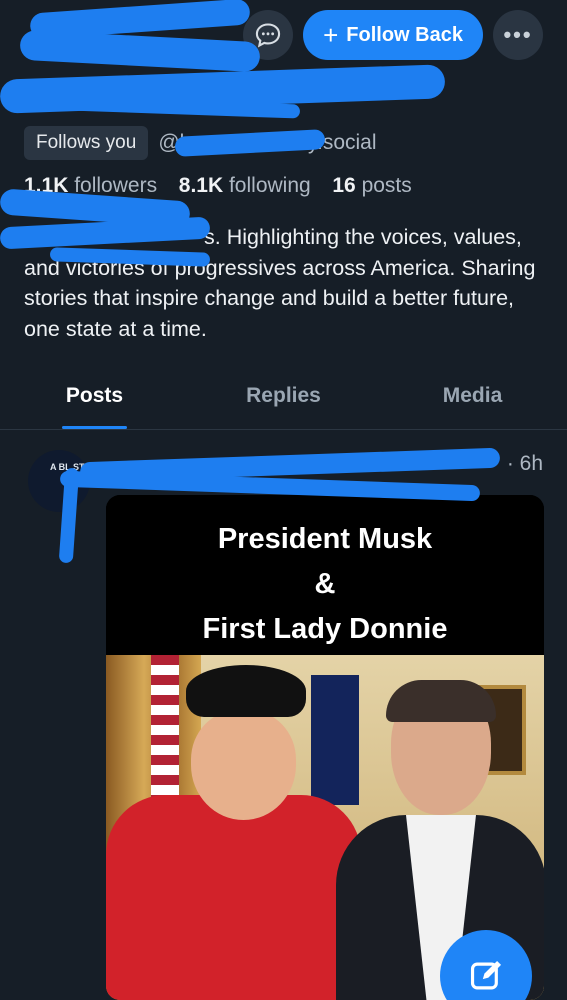 The width and height of the screenshot is (567, 1000). What do you see at coordinates (524, 463) in the screenshot?
I see `post-timestamp: · 6h` at bounding box center [524, 463].